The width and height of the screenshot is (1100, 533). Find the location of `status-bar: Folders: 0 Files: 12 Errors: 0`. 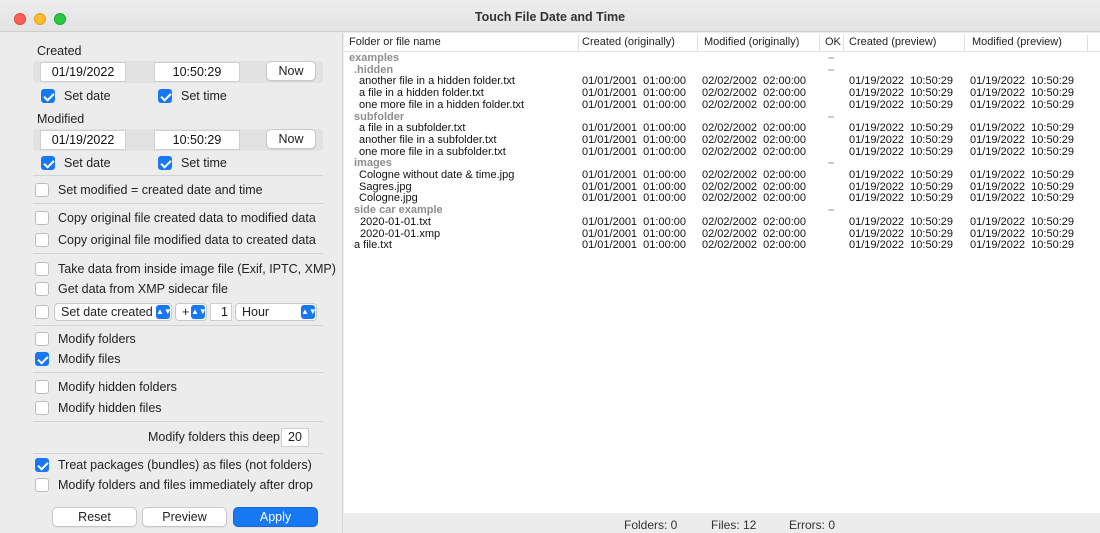

status-bar: Folders: 0 Files: 12 Errors: 0 is located at coordinates (722, 523).